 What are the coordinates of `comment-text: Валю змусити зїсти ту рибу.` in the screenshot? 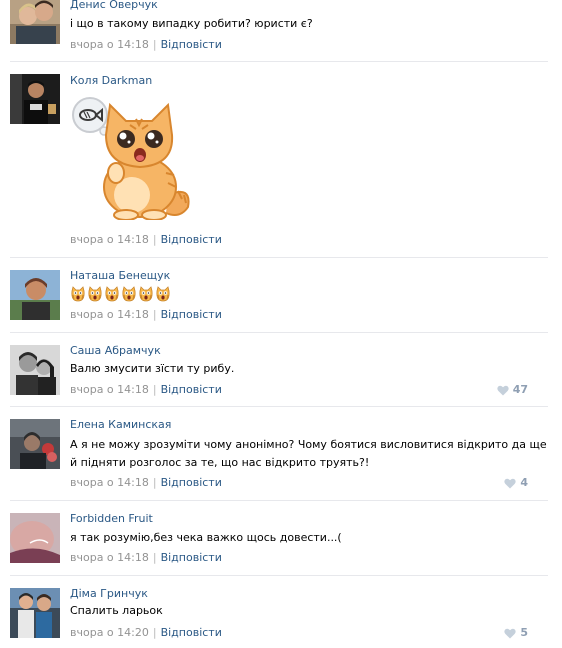 It's located at (152, 368).